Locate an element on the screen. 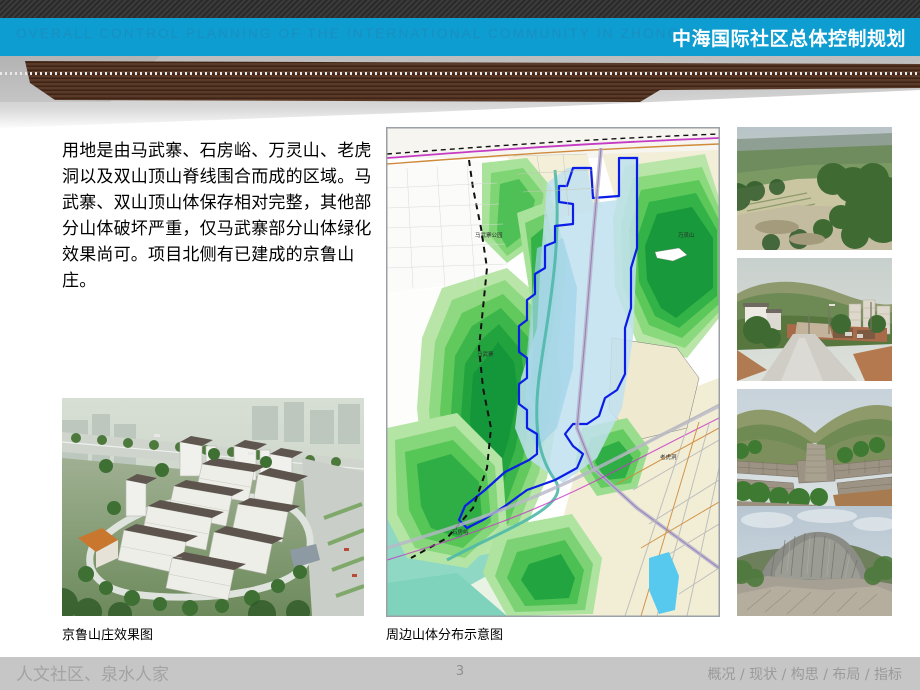  header-chinese-title: 中海国际社区总体控制规划 is located at coordinates (788, 39).